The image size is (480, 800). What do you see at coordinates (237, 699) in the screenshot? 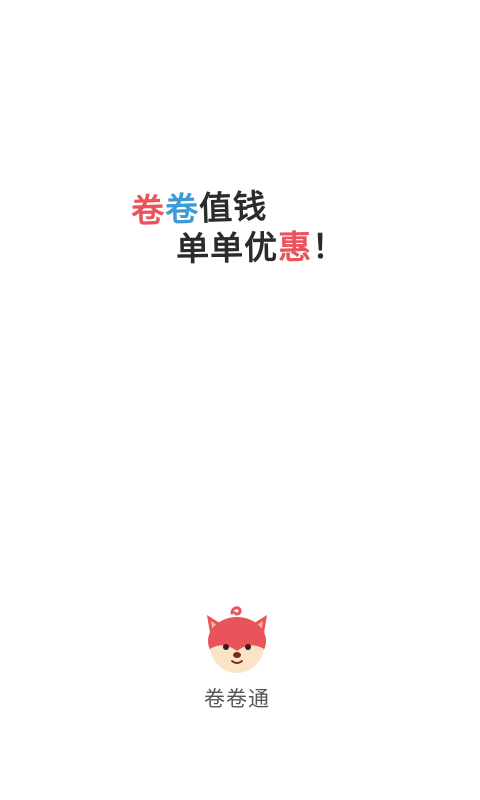
I see `app-name: 卷卷通` at bounding box center [237, 699].